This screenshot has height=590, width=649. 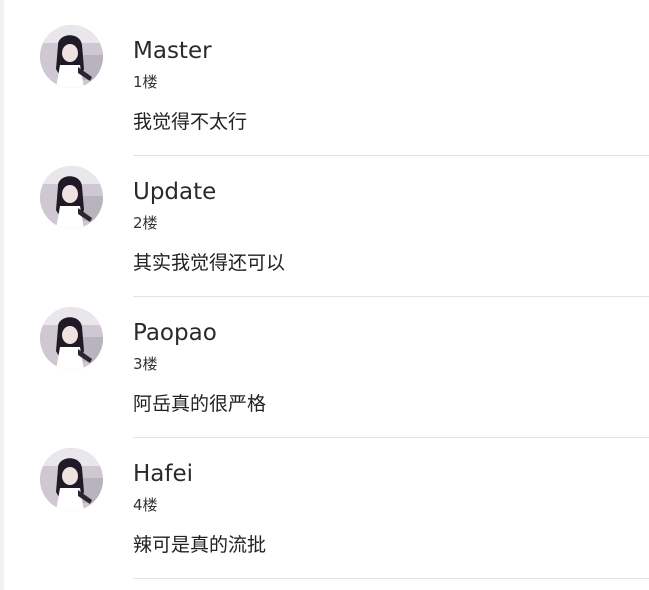 I want to click on floor-number: 2楼, so click(x=145, y=223).